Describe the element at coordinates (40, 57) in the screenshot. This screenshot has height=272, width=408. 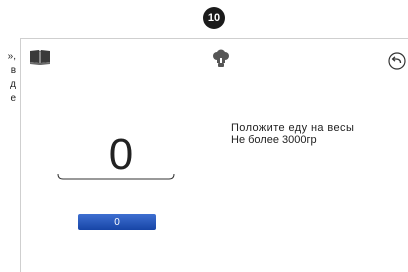
I see `recipe-book-icon` at that location.